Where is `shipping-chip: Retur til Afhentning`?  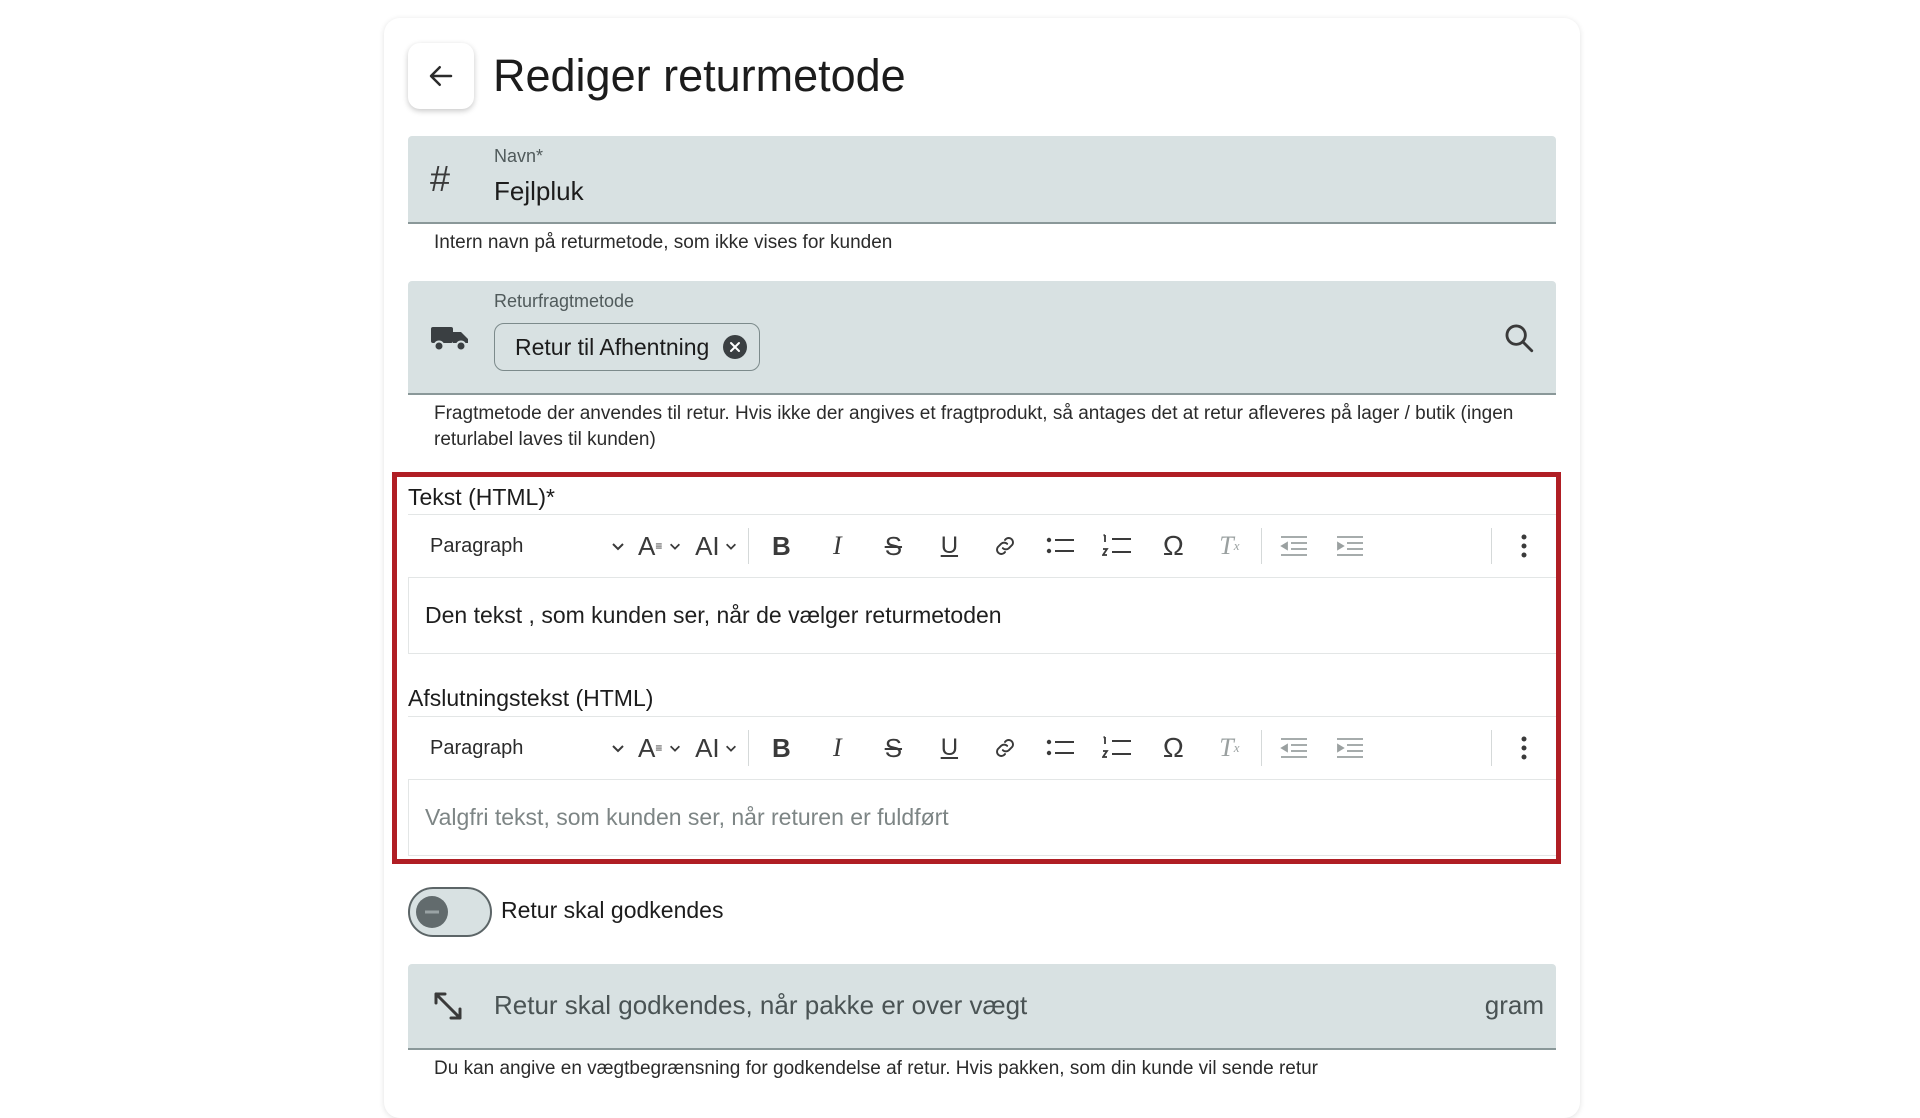
shipping-chip: Retur til Afhentning is located at coordinates (627, 347).